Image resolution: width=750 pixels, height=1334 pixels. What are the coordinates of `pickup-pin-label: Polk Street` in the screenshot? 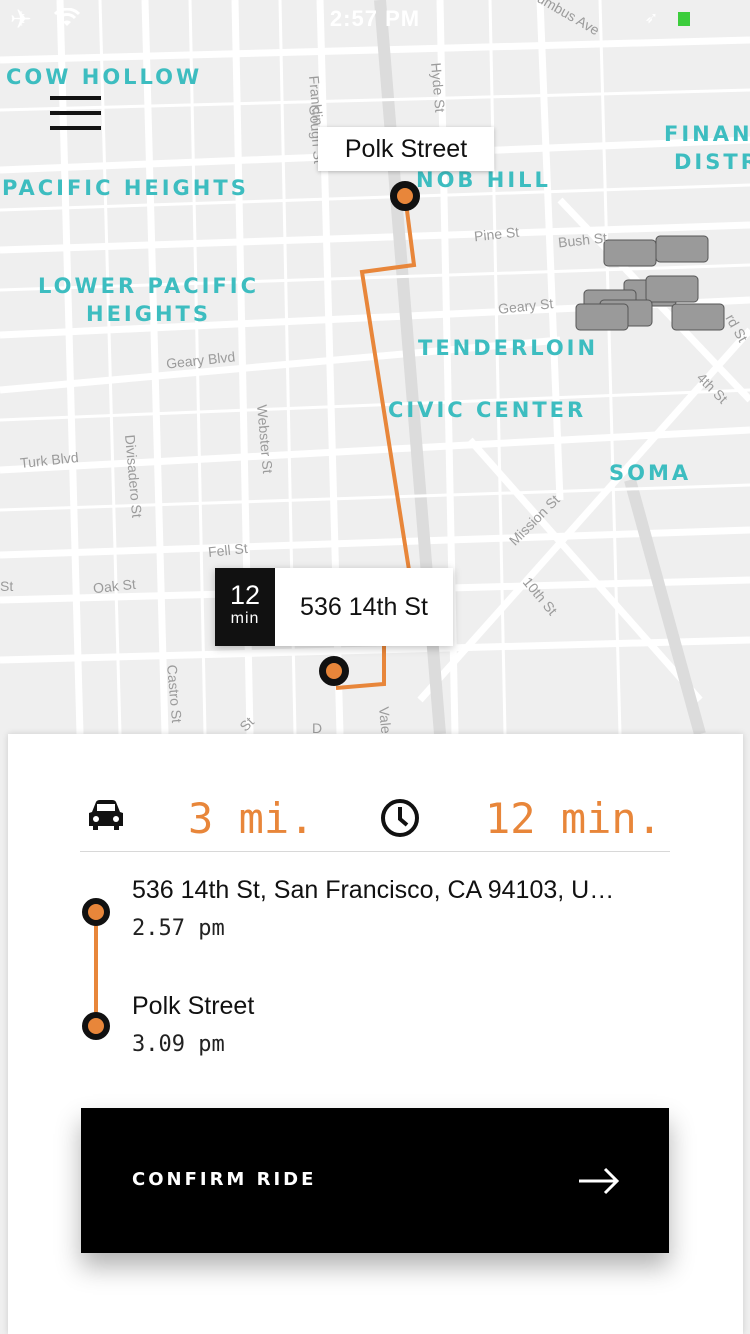 It's located at (406, 149).